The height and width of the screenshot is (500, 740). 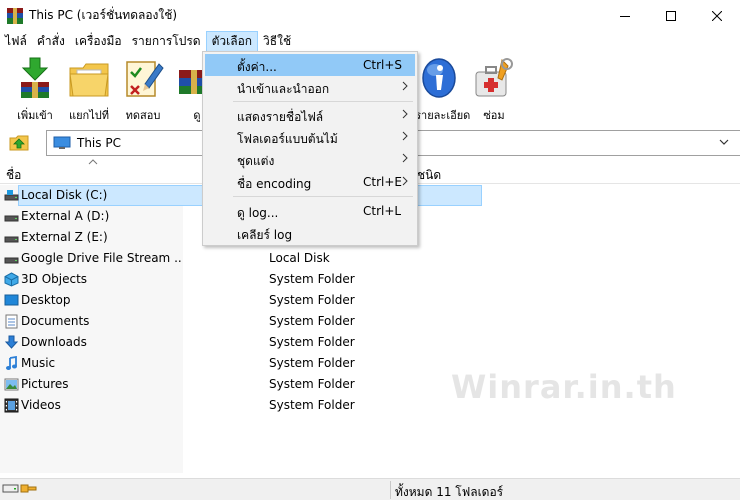 I want to click on table-row: 3D Objects System Folder, so click(x=370, y=279).